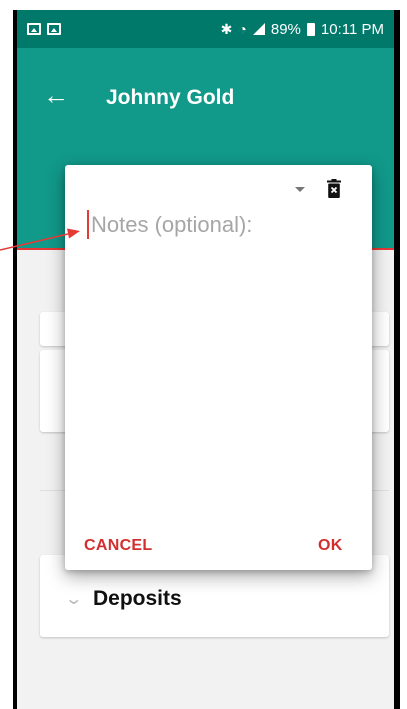 Image resolution: width=407 pixels, height=709 pixels. Describe the element at coordinates (330, 546) in the screenshot. I see `ok-button: OK` at that location.